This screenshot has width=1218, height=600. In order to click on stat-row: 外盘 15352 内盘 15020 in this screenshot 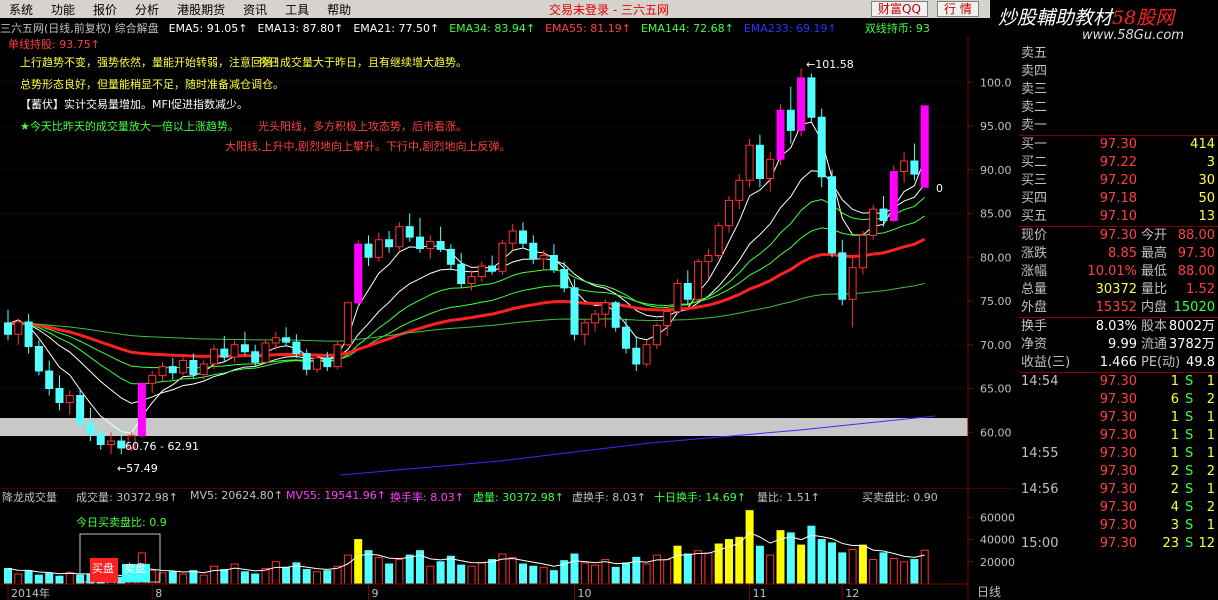, I will do `click(1118, 308)`.